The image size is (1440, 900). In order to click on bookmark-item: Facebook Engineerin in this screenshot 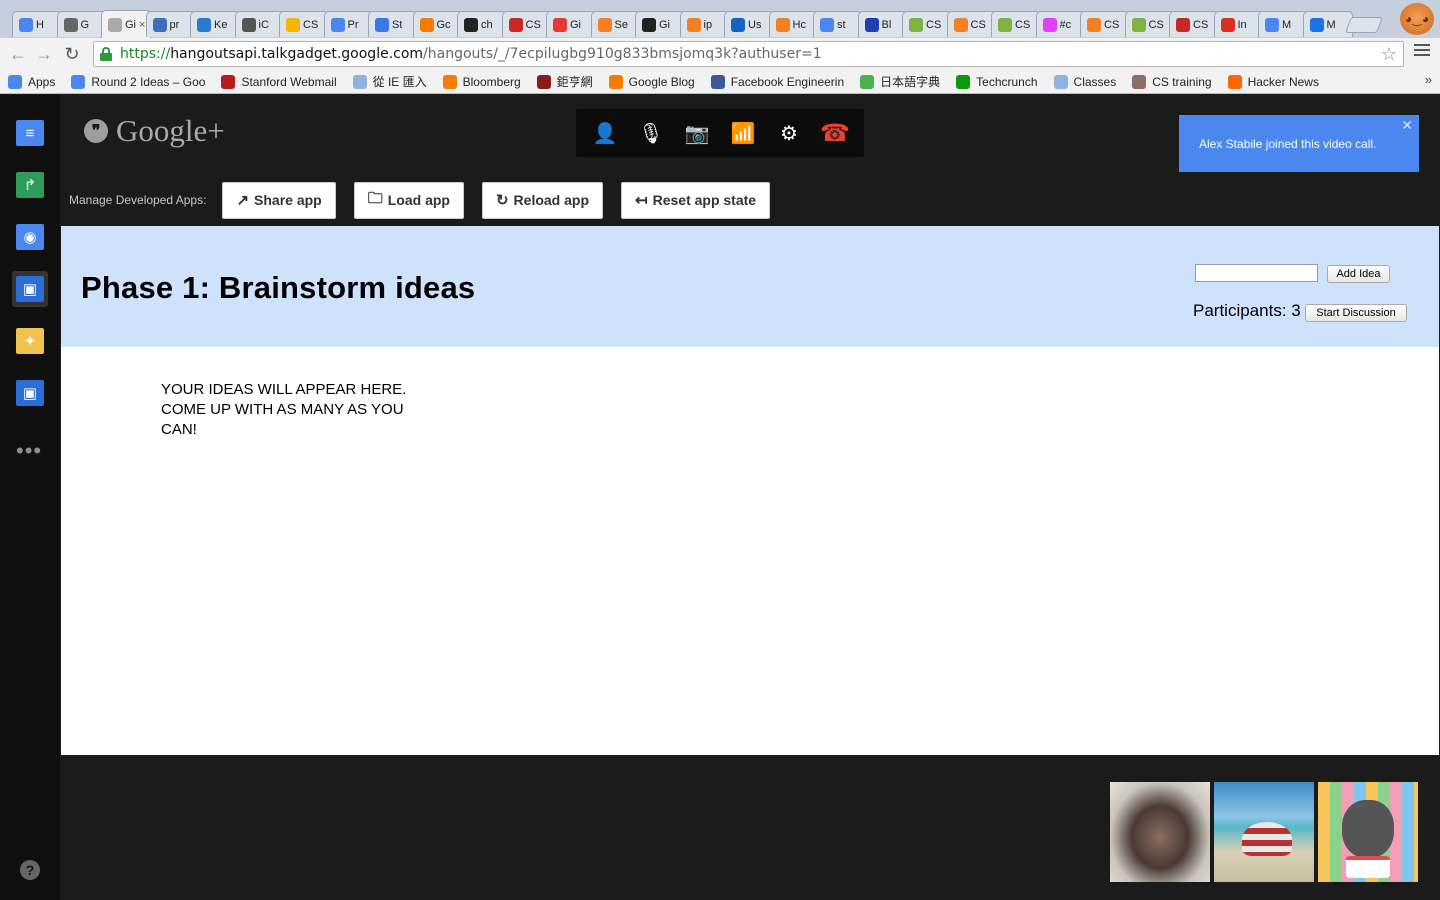, I will do `click(777, 81)`.